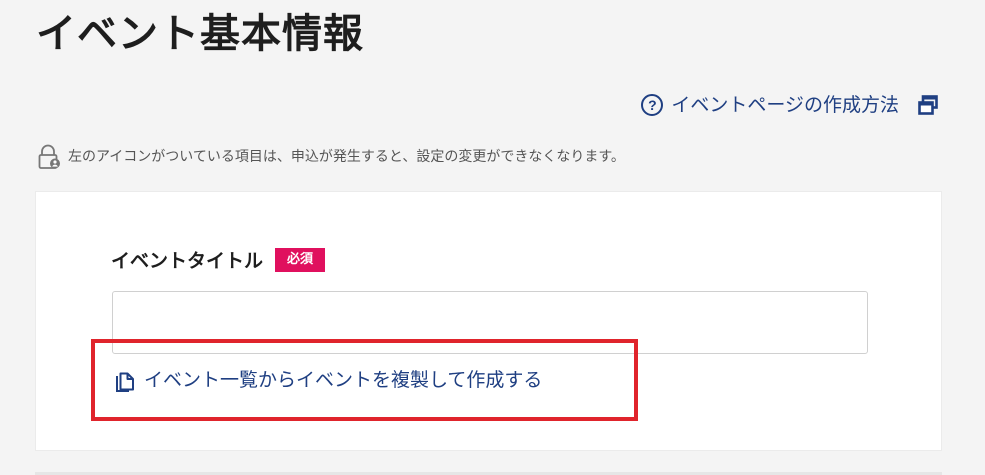 This screenshot has width=985, height=475. I want to click on help-link-event-page-howto: ? イベントページの作成方法, so click(790, 105).